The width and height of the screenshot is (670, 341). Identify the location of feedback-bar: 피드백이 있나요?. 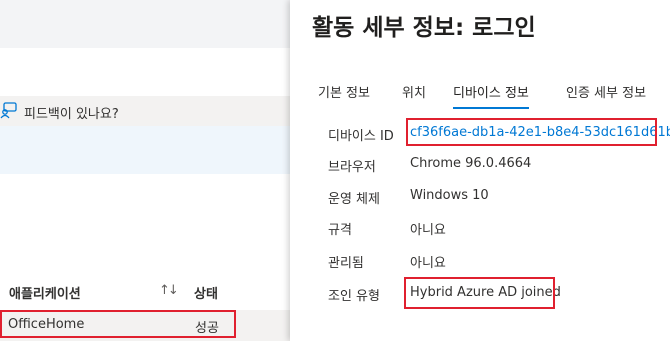
(145, 111).